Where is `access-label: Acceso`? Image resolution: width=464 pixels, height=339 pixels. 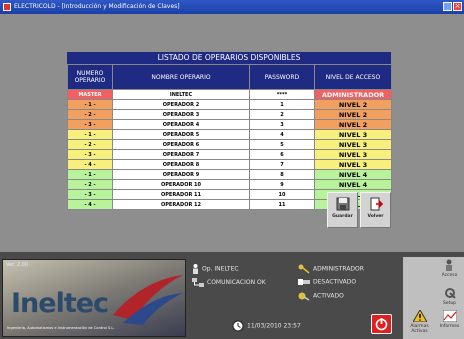
access-label: Acceso is located at coordinates (449, 275).